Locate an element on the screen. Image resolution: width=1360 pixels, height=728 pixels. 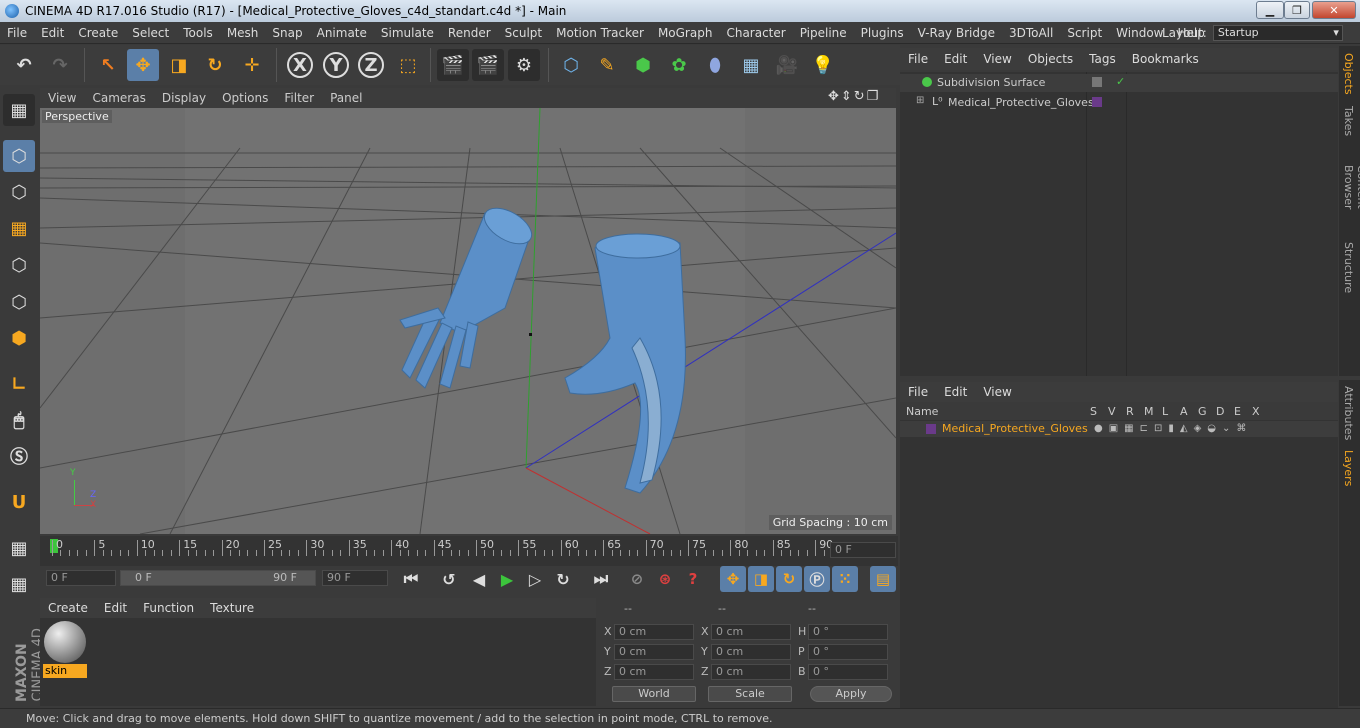
lock-workplane-icon: ▦ is located at coordinates (19, 548).